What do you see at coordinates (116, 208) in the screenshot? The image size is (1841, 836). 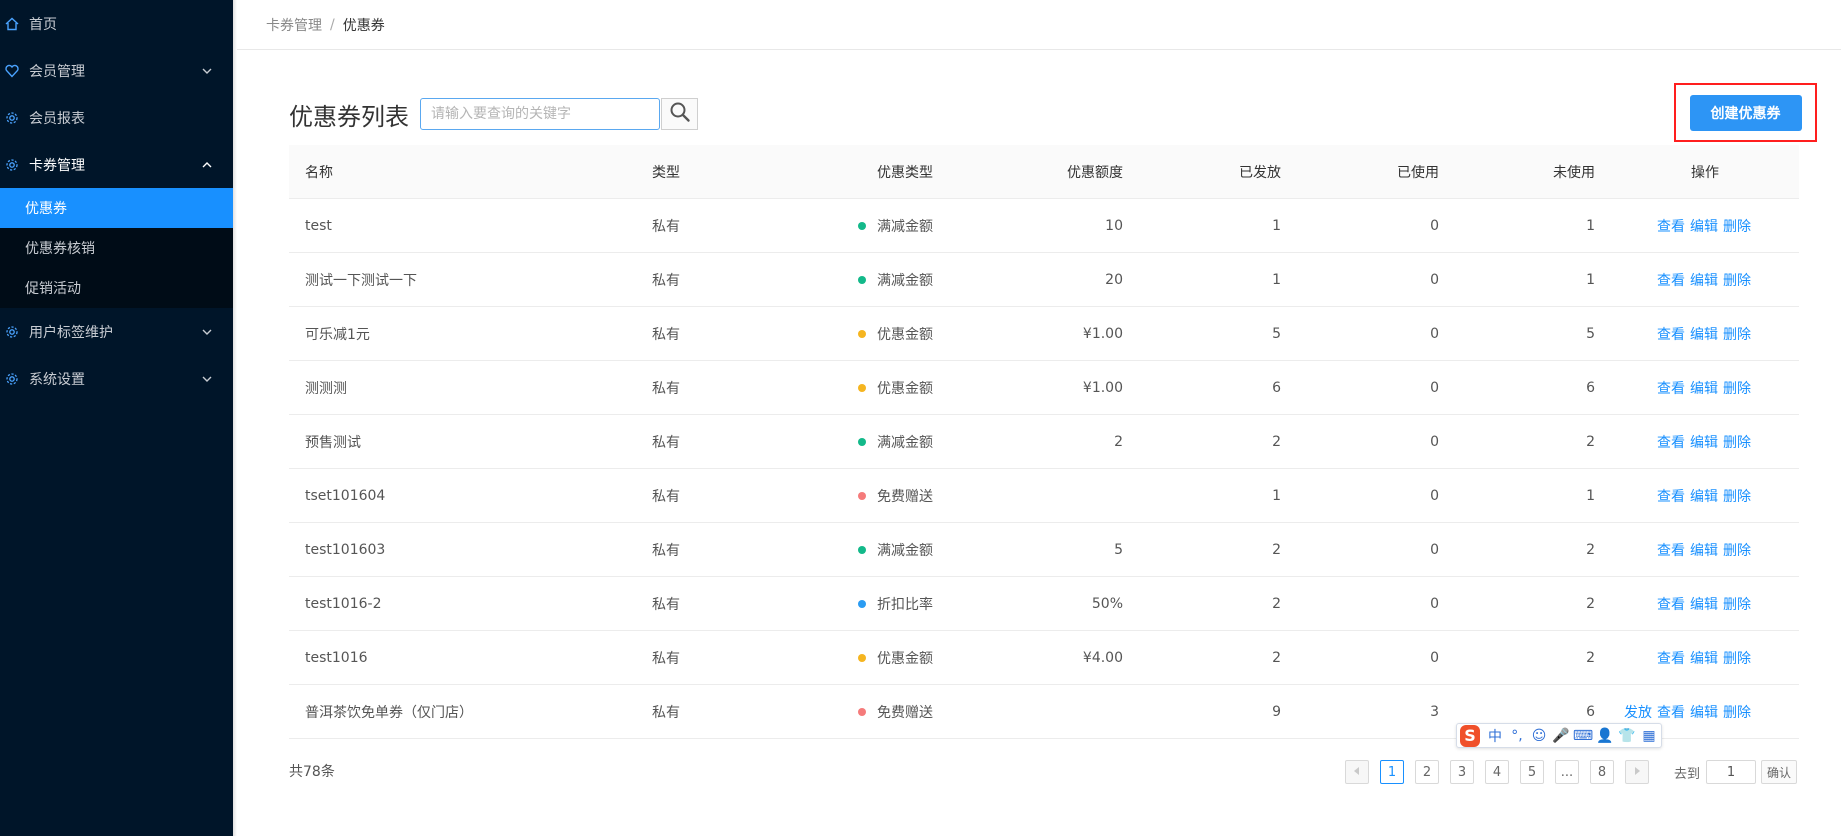 I see `sidebar-subitem-coupon: 优惠券` at bounding box center [116, 208].